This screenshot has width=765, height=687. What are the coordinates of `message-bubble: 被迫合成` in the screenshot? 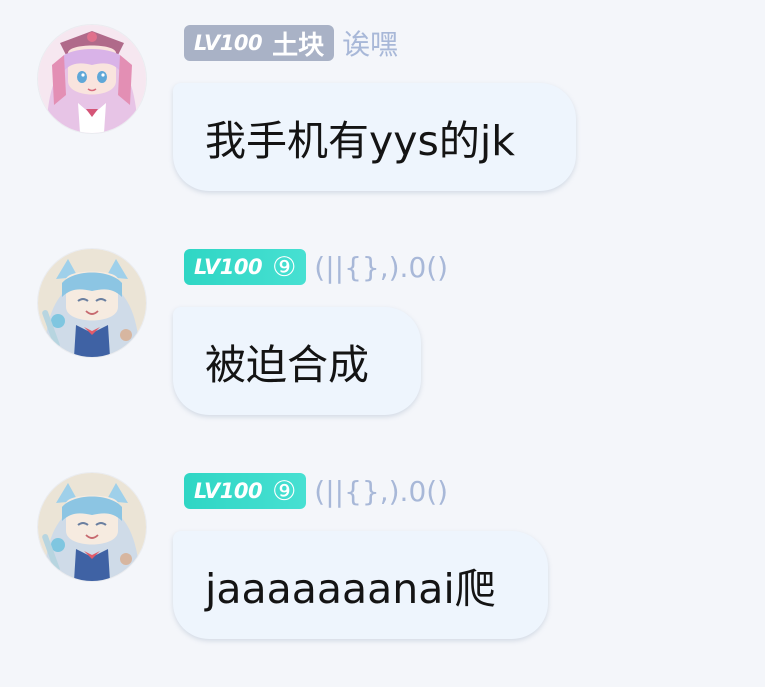 It's located at (297, 361).